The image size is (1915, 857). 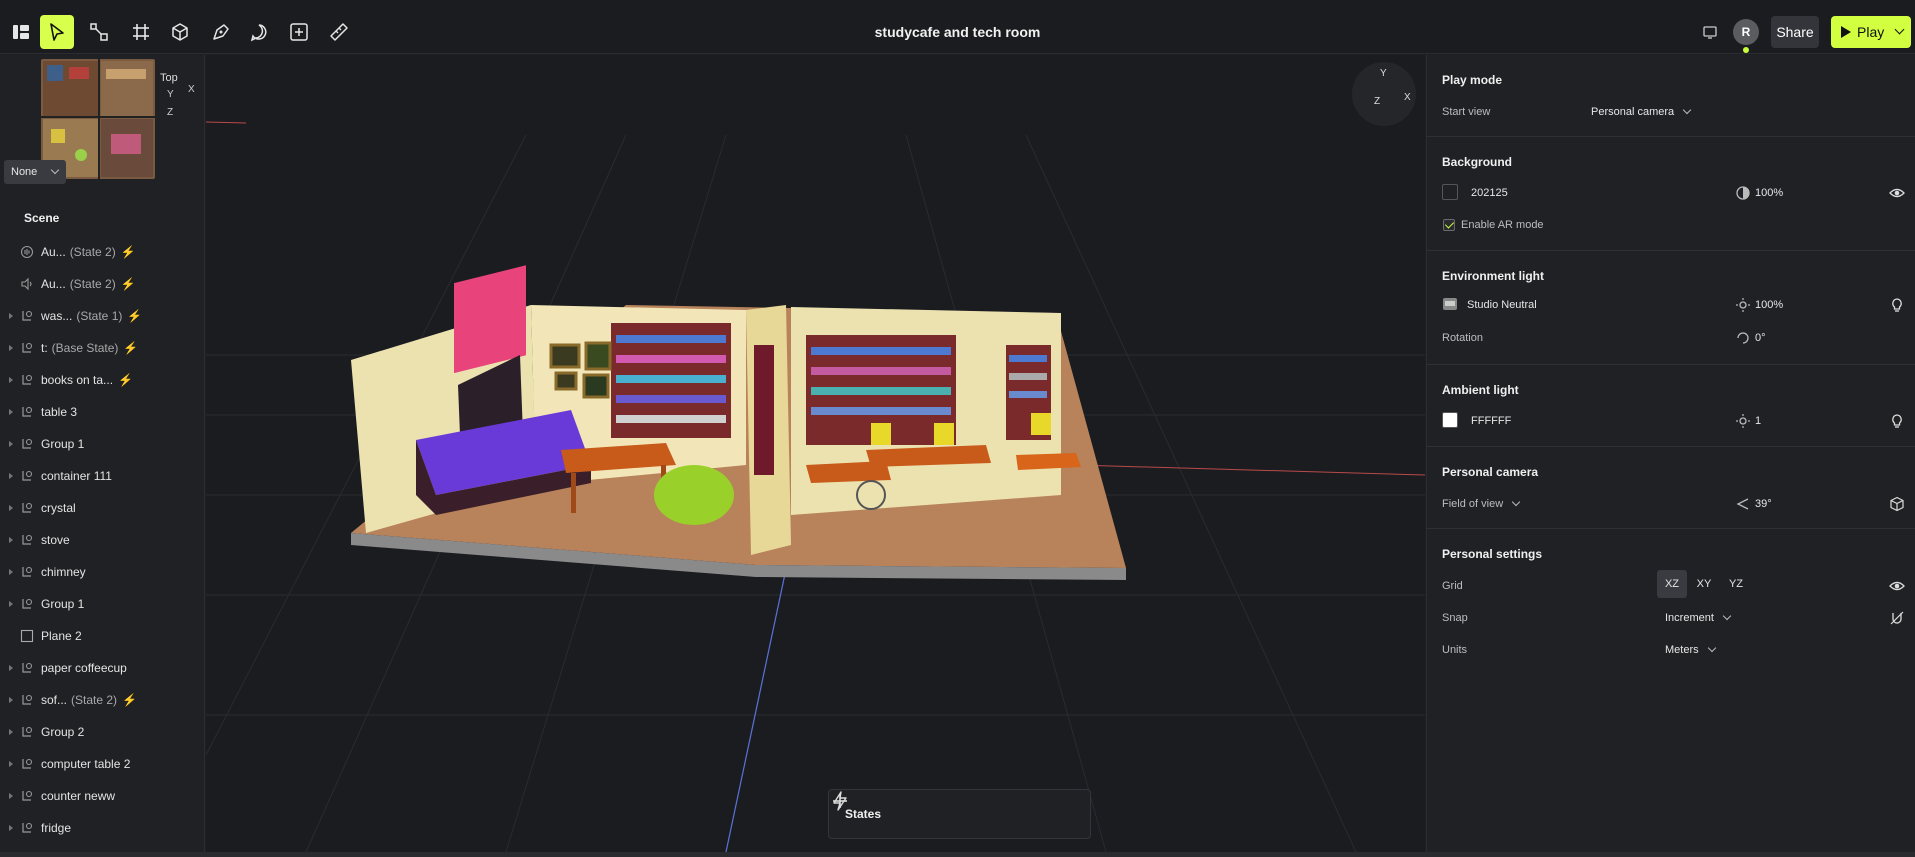 What do you see at coordinates (671, 380) in the screenshot?
I see `bookshelf-left` at bounding box center [671, 380].